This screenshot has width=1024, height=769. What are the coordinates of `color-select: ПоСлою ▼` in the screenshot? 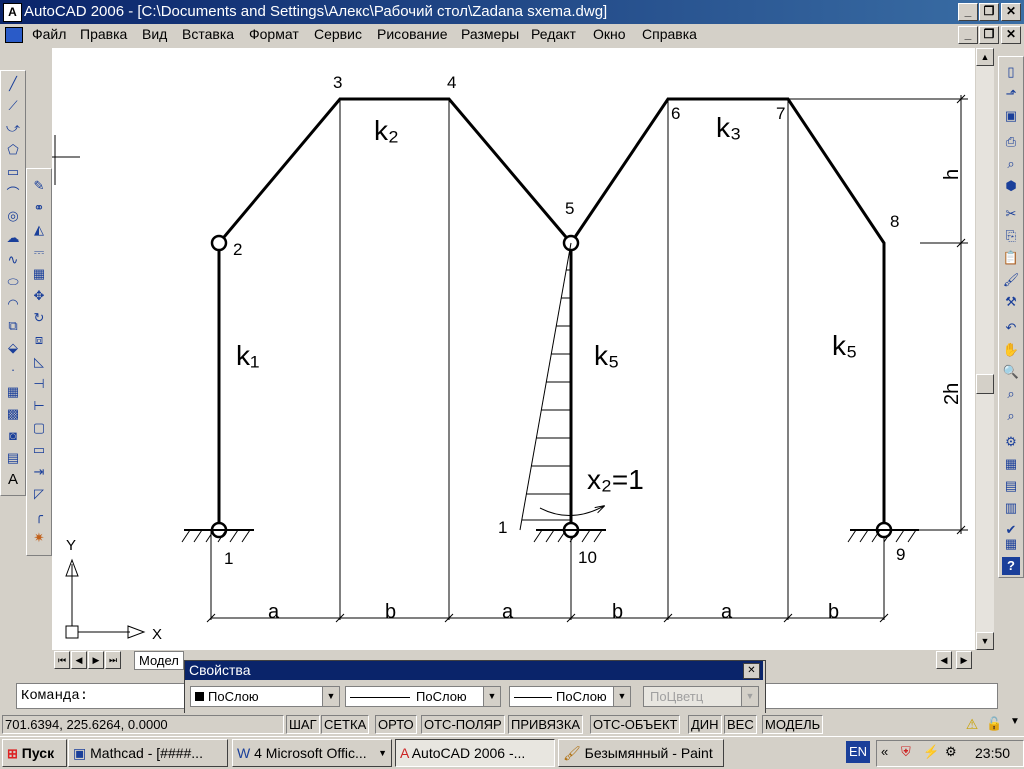 It's located at (265, 696).